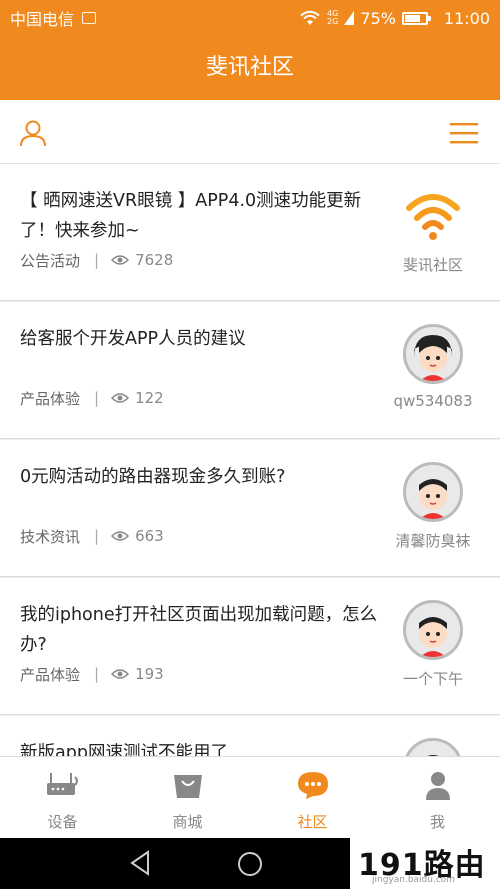 The image size is (500, 889). What do you see at coordinates (414, 880) in the screenshot?
I see `watermark-subtext: jingyan.baidu.com` at bounding box center [414, 880].